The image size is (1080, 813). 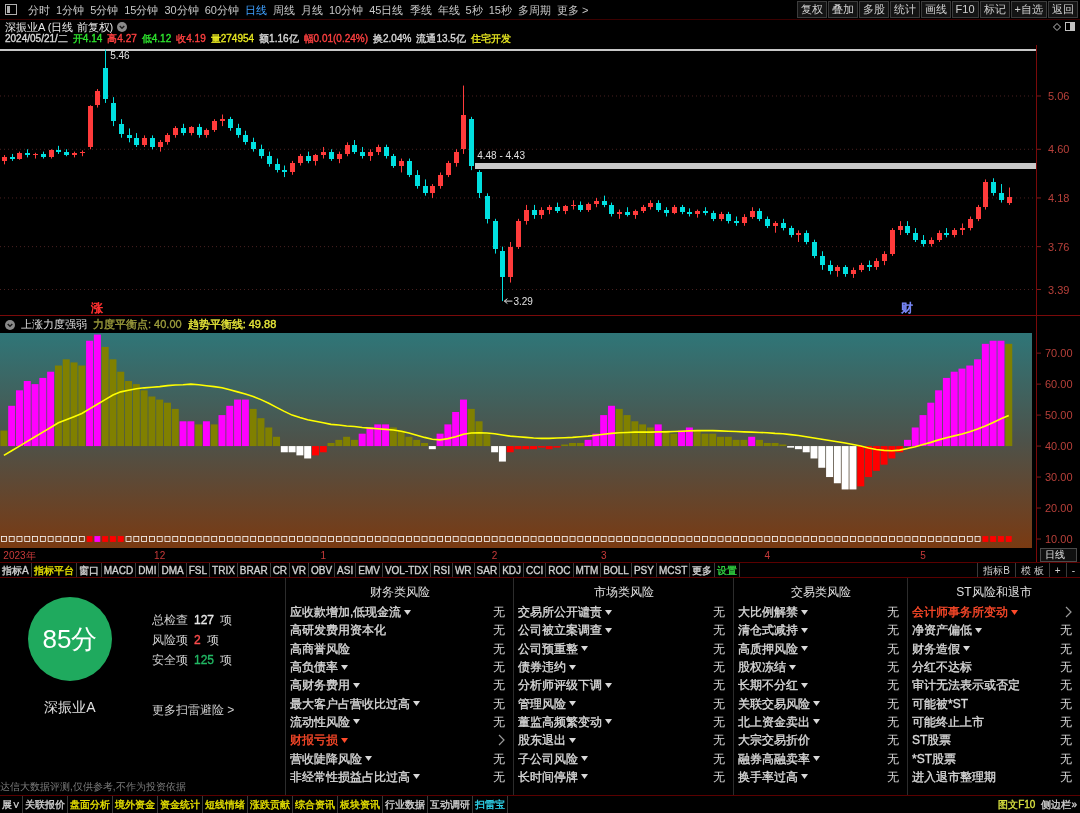 I want to click on date-label: 2023年, so click(x=19, y=555).